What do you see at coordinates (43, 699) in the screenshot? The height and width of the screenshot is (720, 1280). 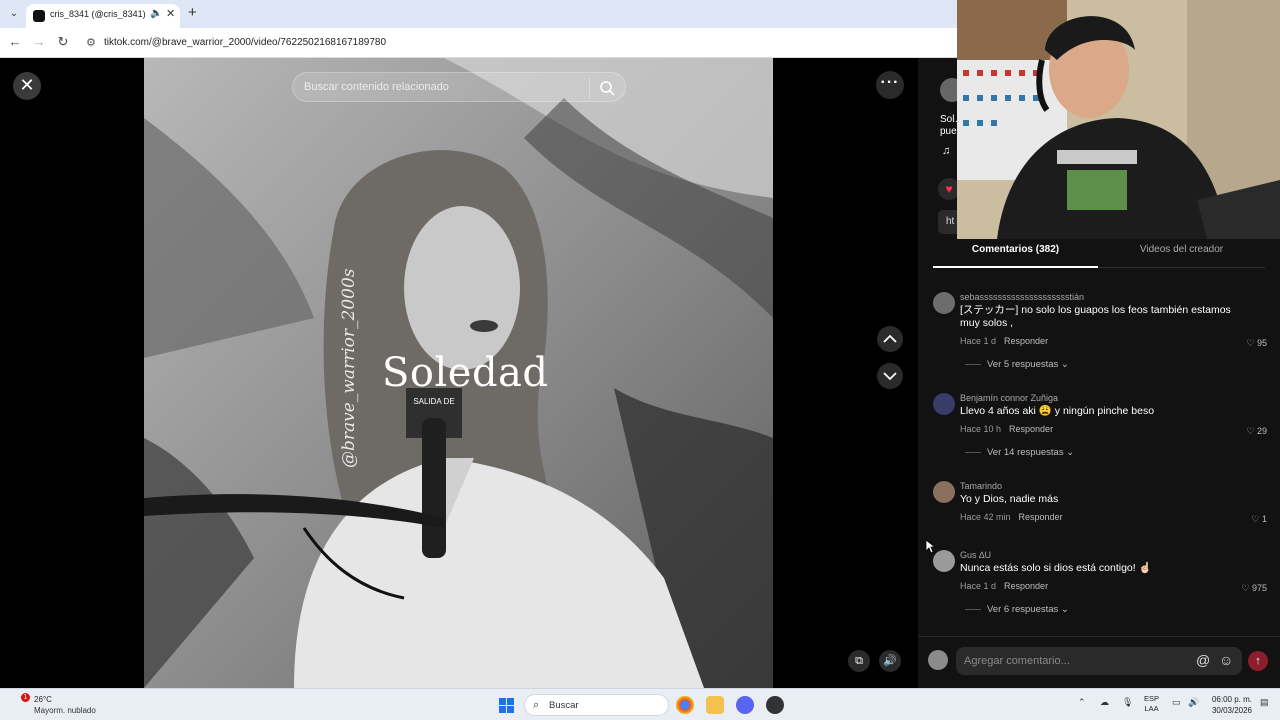 I see `weather-temperature: 26°C` at bounding box center [43, 699].